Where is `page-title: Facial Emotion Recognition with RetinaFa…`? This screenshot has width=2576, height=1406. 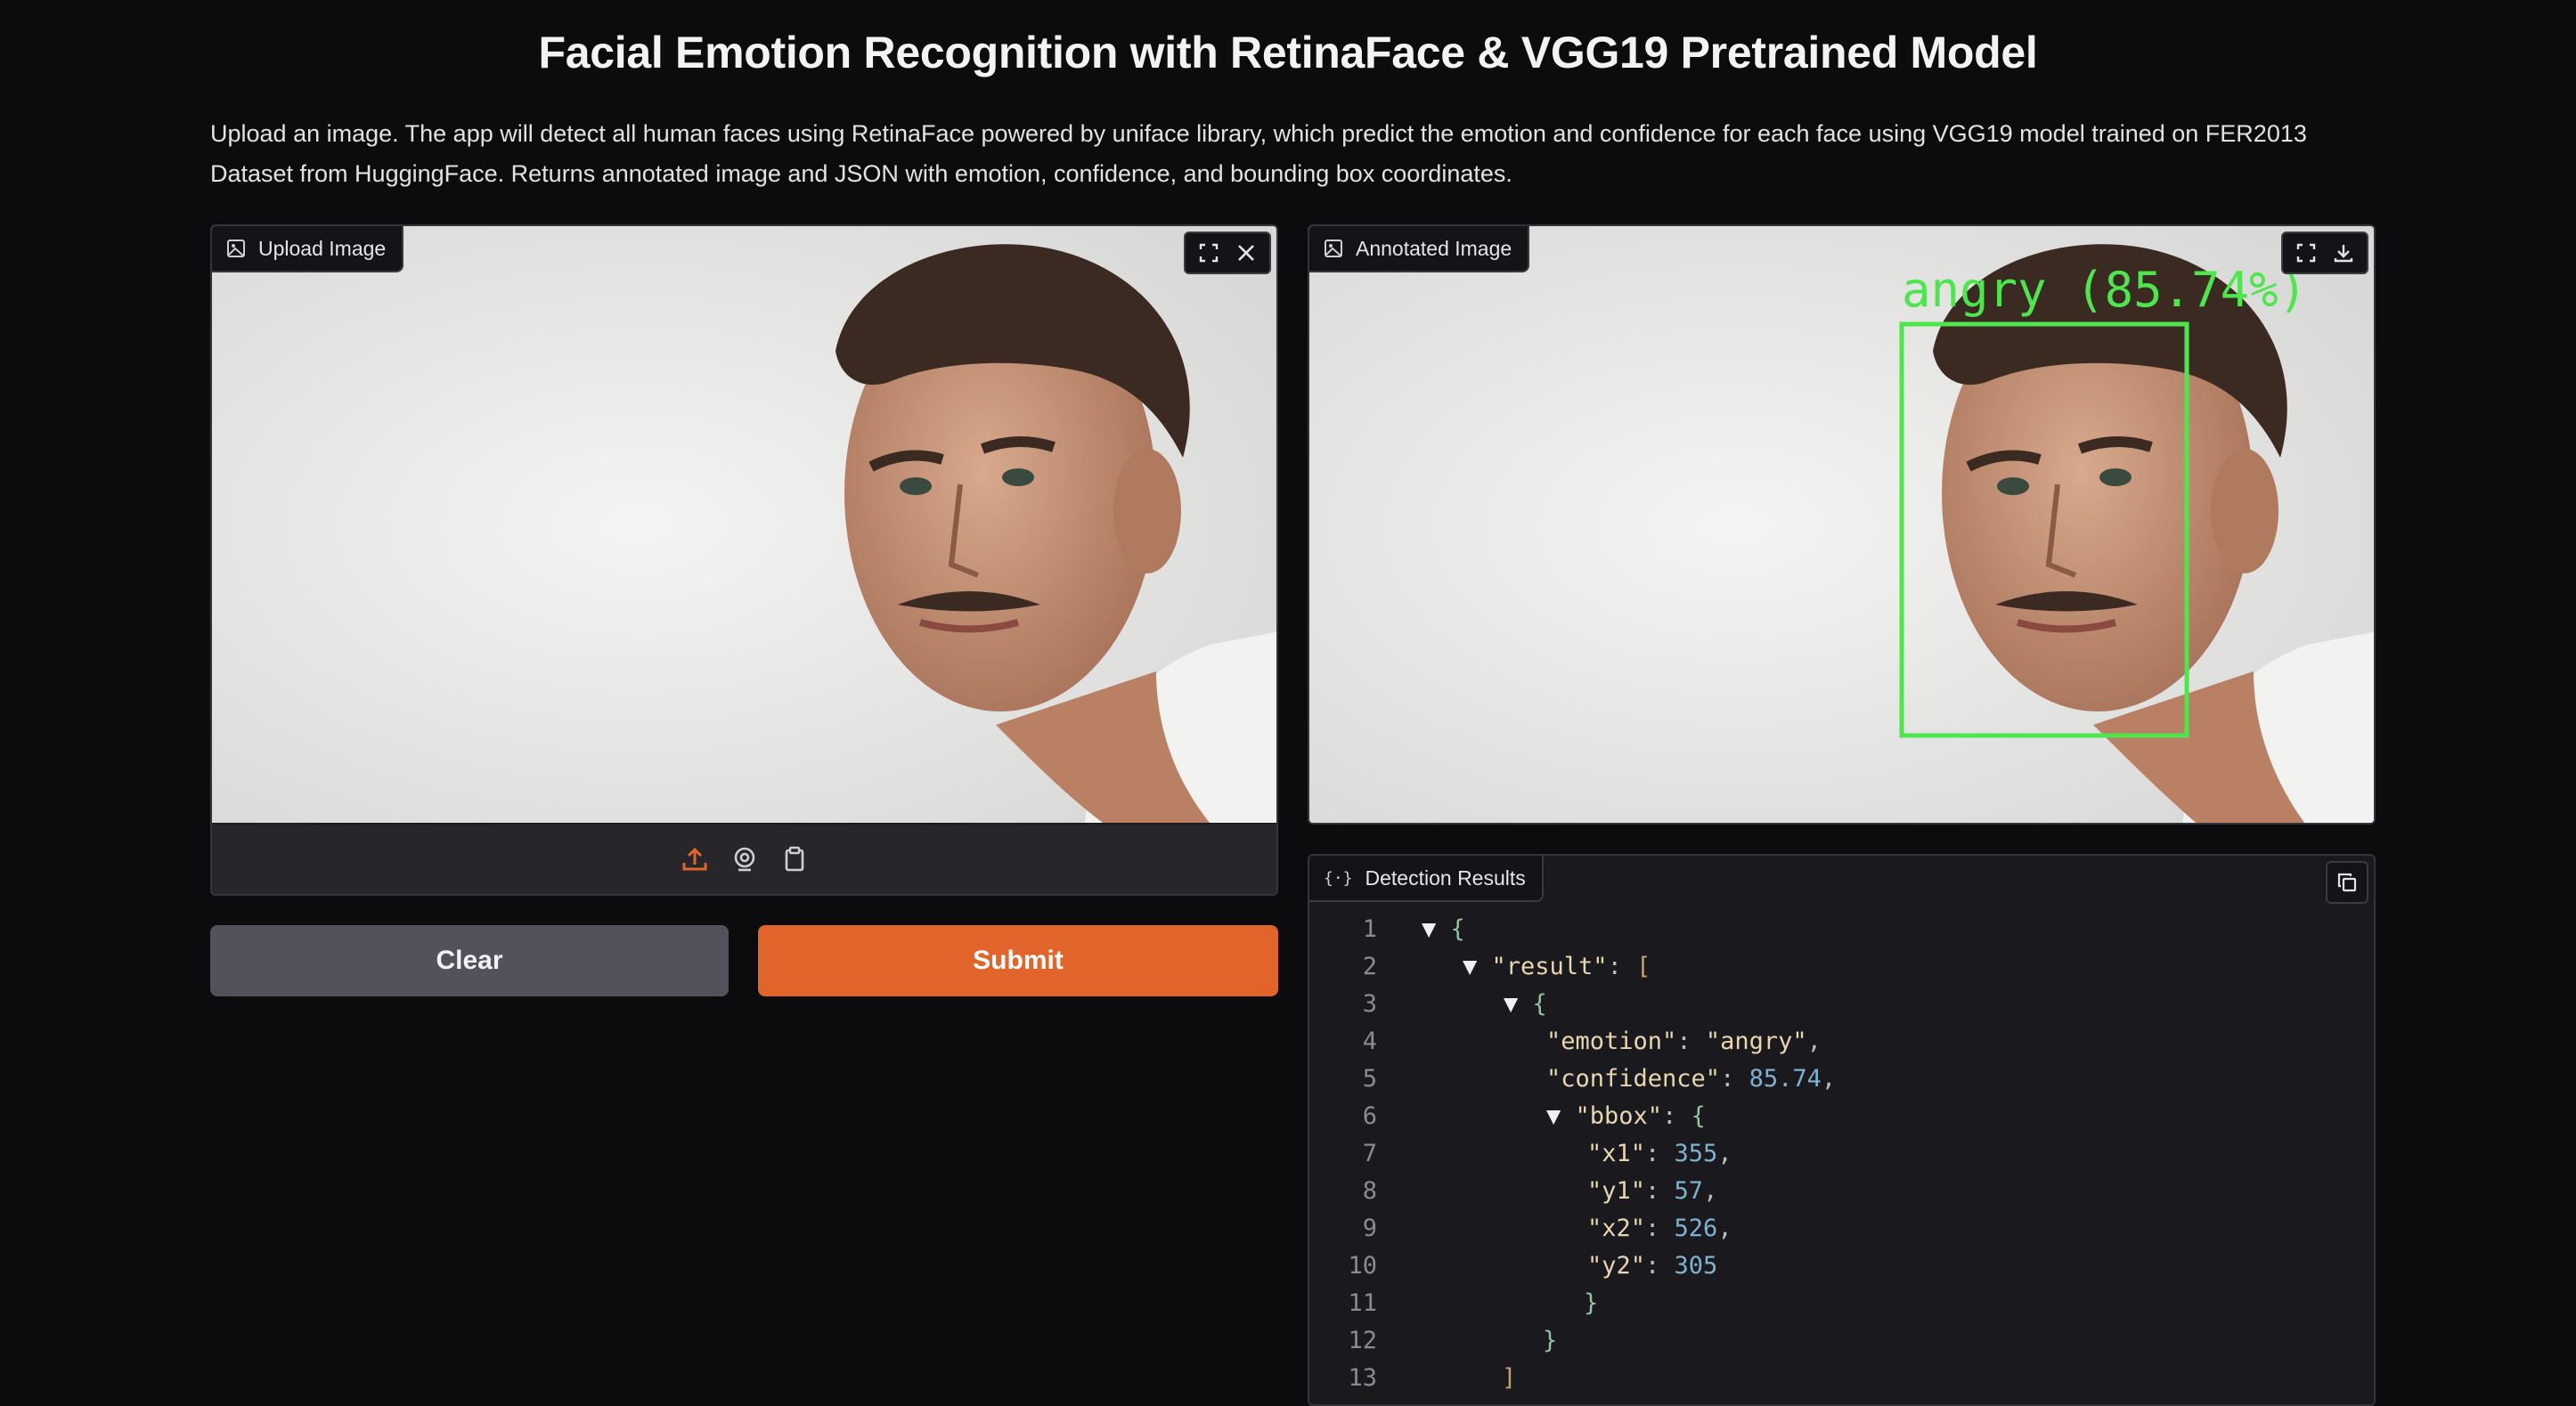 page-title: Facial Emotion Recognition with RetinaFa… is located at coordinates (1288, 52).